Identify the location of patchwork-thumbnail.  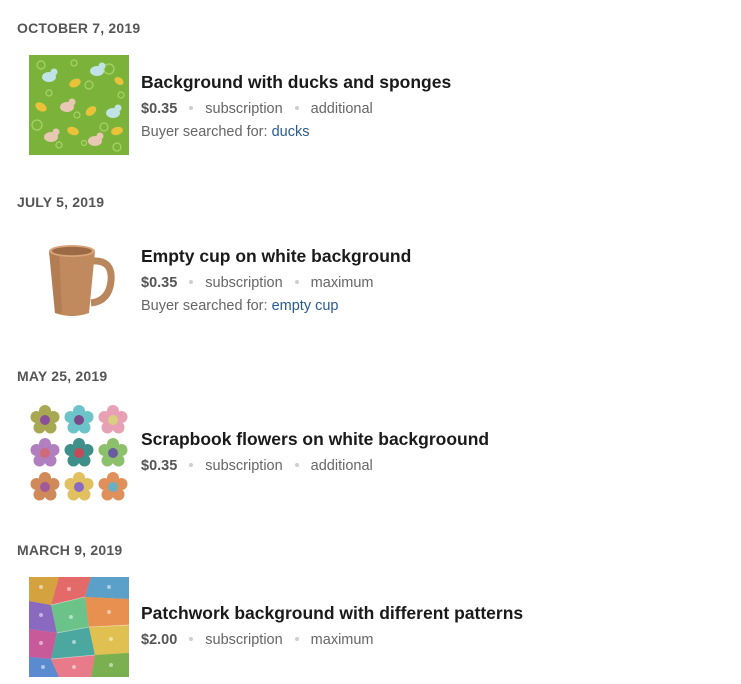
(79, 627).